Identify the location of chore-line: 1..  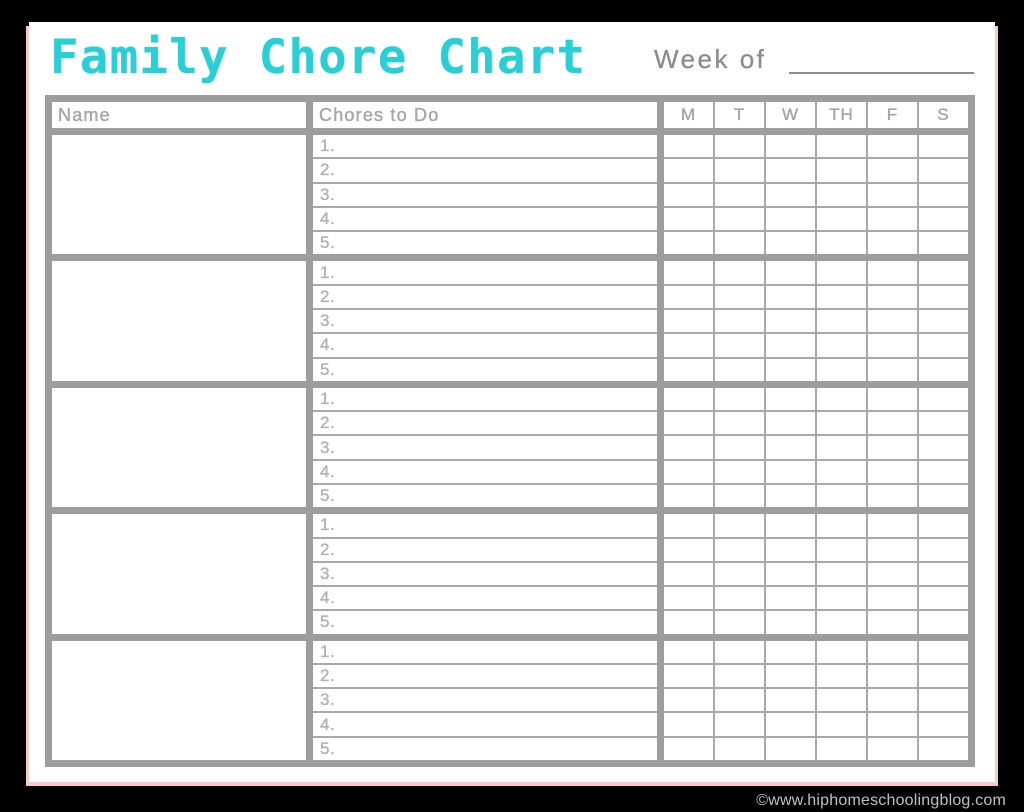
(485, 653).